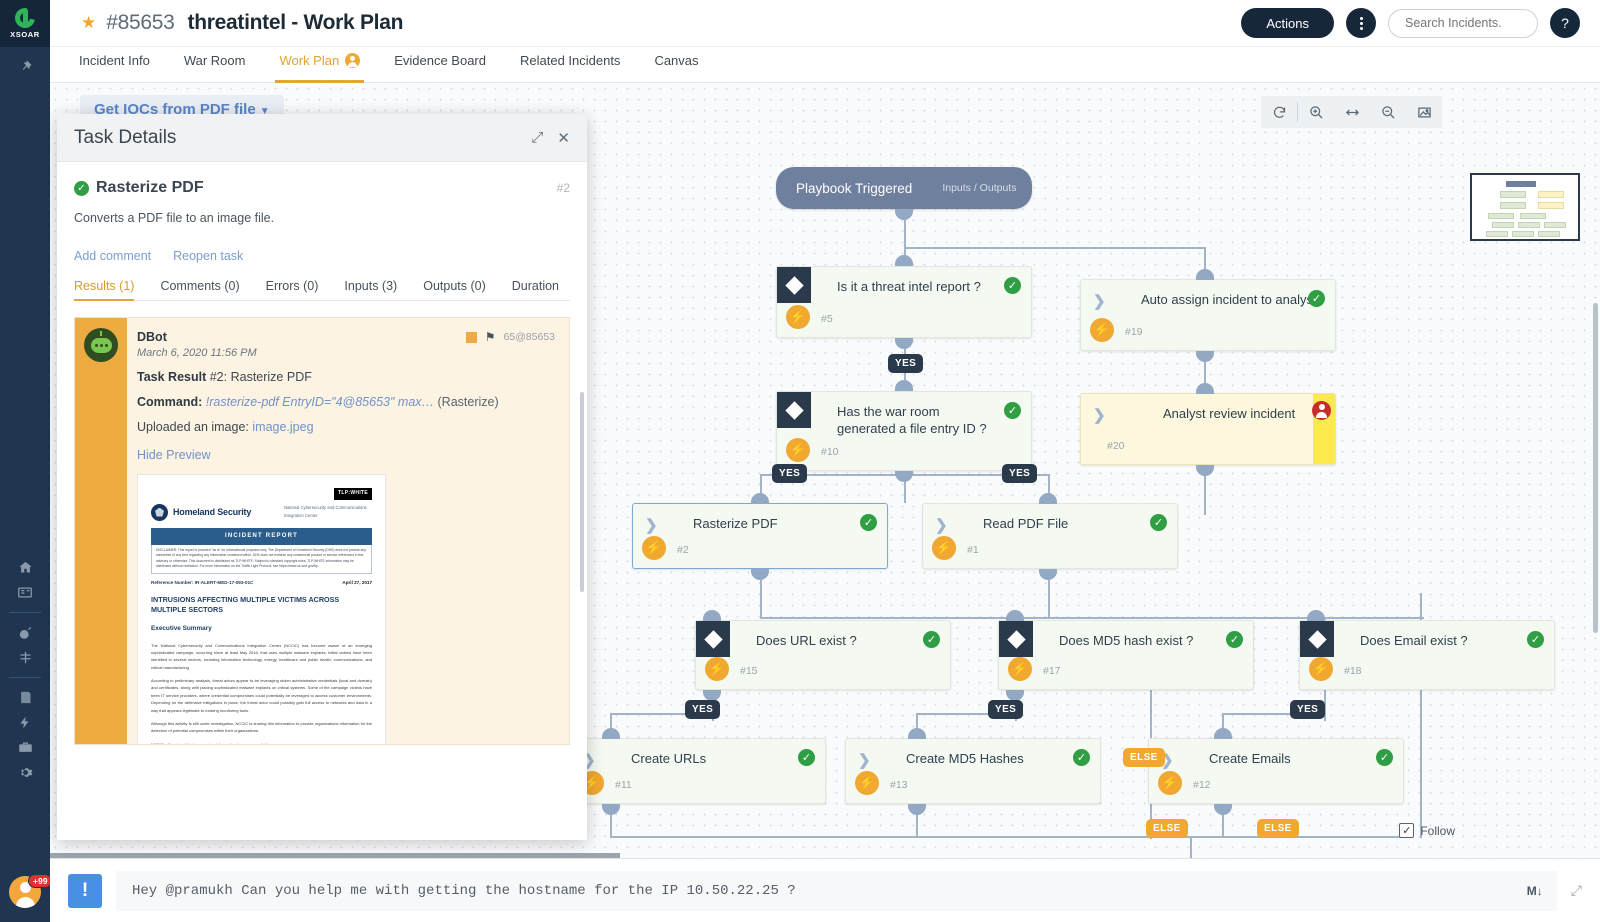 This screenshot has width=1600, height=922. I want to click on notification-badge: +99, so click(40, 881).